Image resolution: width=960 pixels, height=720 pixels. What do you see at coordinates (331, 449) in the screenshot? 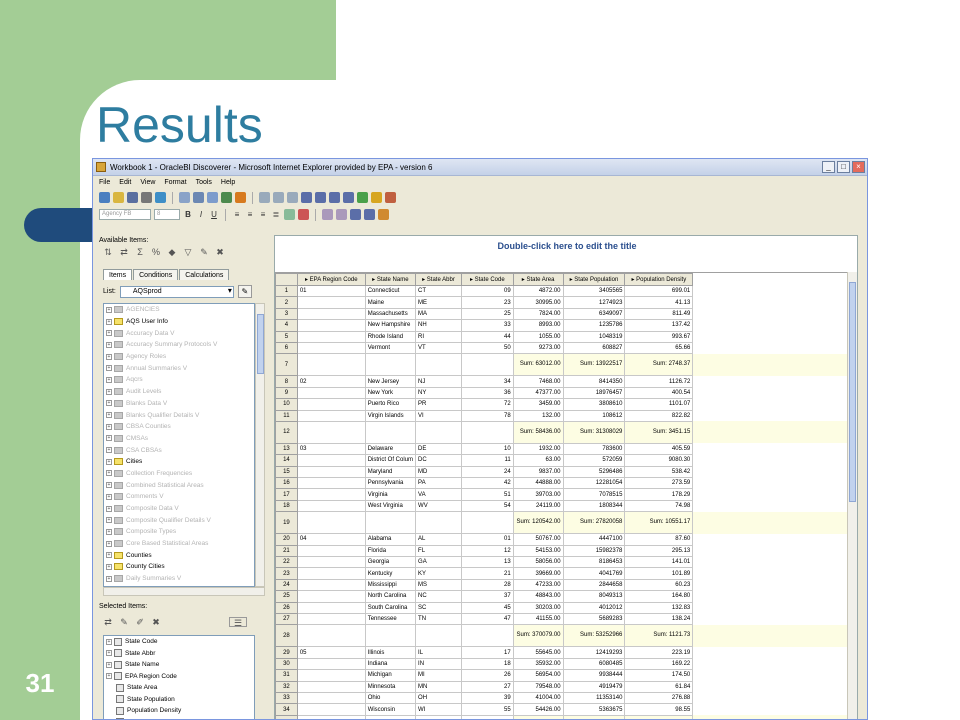
I see `table-cell: 03` at bounding box center [331, 449].